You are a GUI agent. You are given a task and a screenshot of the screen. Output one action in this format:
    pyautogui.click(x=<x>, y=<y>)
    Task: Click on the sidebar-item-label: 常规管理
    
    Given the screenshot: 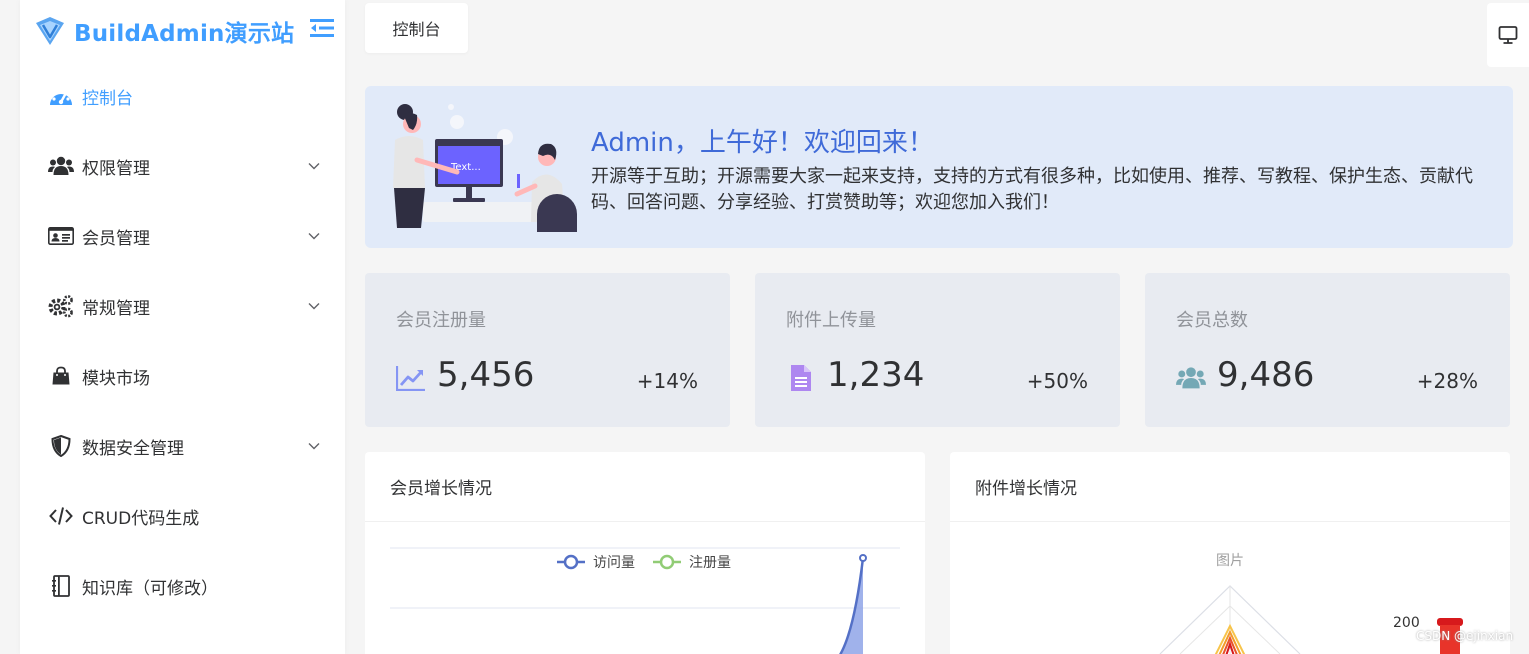 What is the action you would take?
    pyautogui.click(x=116, y=308)
    